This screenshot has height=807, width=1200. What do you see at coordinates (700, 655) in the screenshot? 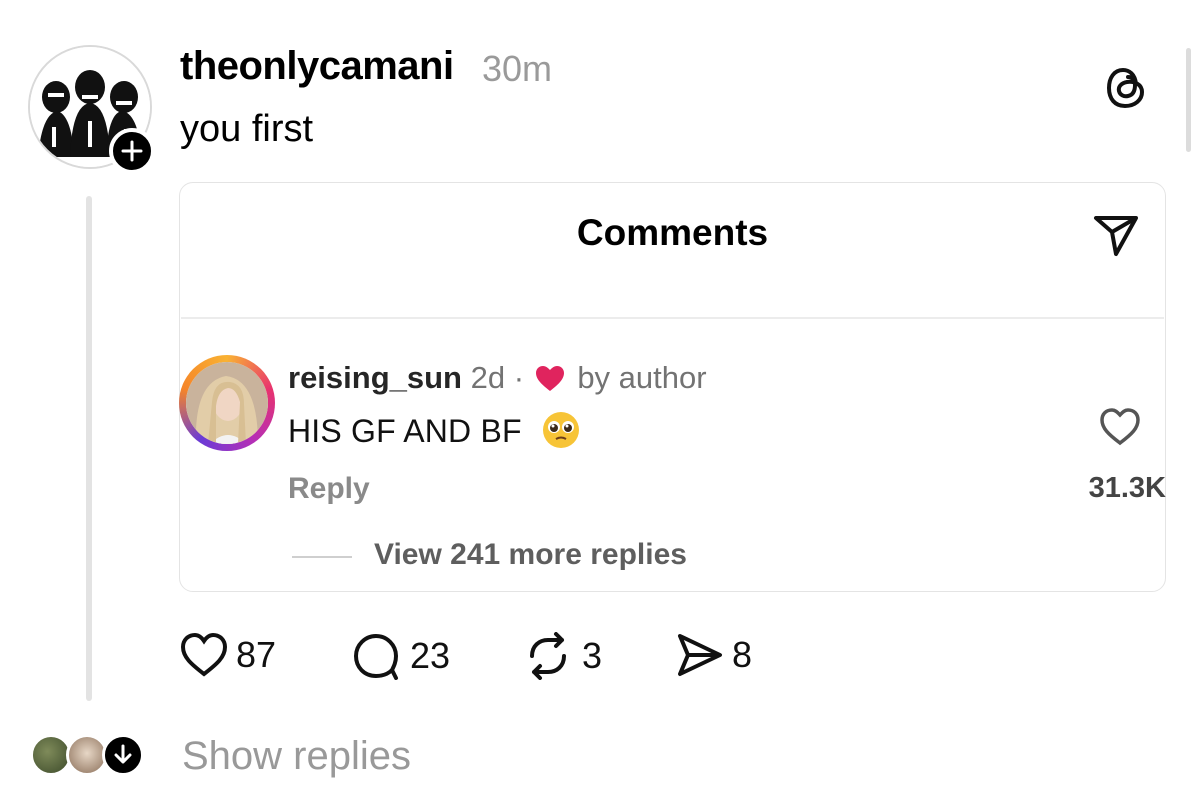
I see `share-icon` at bounding box center [700, 655].